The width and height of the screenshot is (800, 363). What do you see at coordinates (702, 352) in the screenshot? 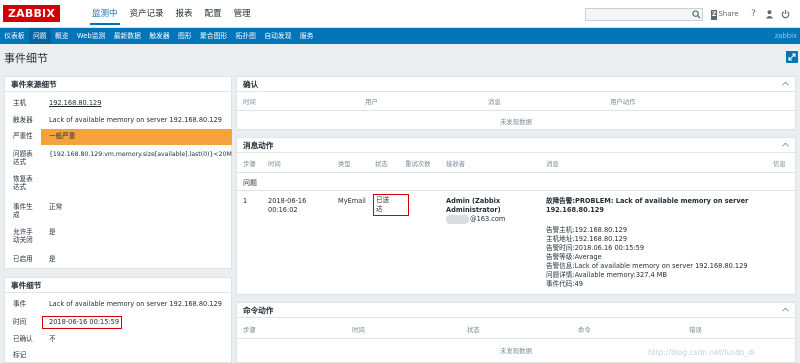
I see `watermark: http://blog.csdn.net/lusdo_di` at bounding box center [702, 352].